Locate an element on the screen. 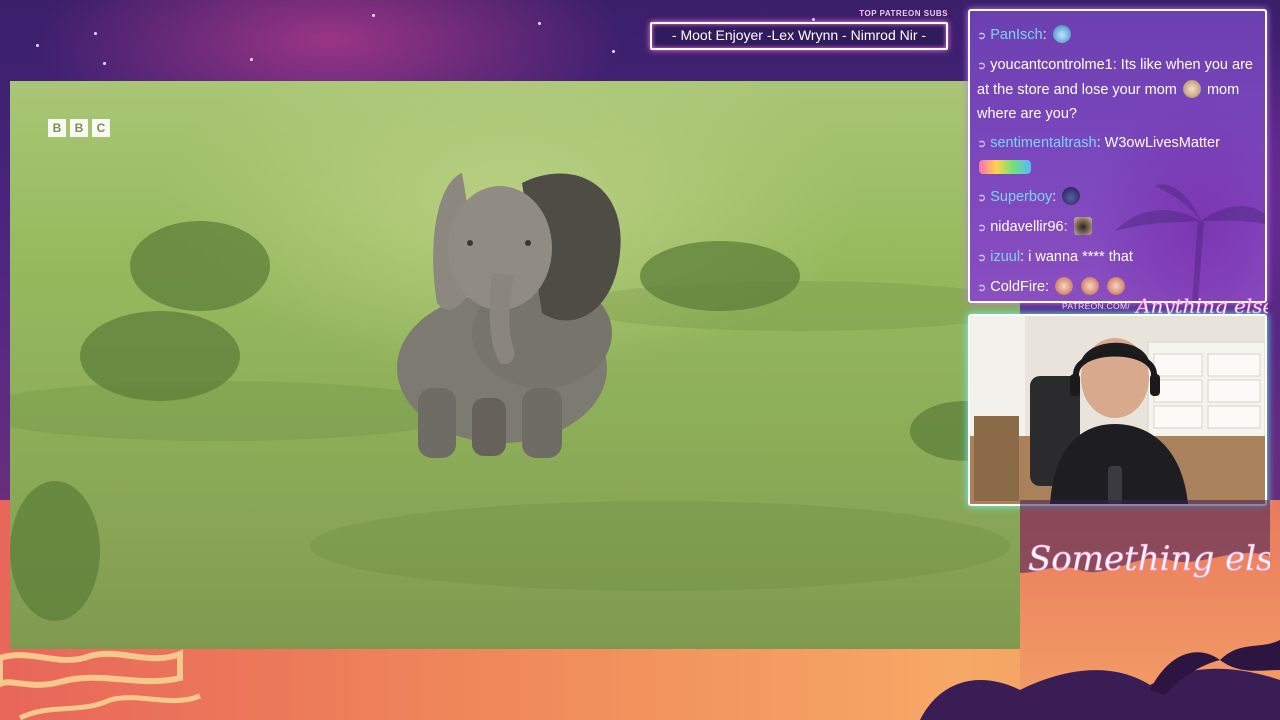 This screenshot has height=720, width=1280. chat-text: i wanna **** that is located at coordinates (1080, 257).